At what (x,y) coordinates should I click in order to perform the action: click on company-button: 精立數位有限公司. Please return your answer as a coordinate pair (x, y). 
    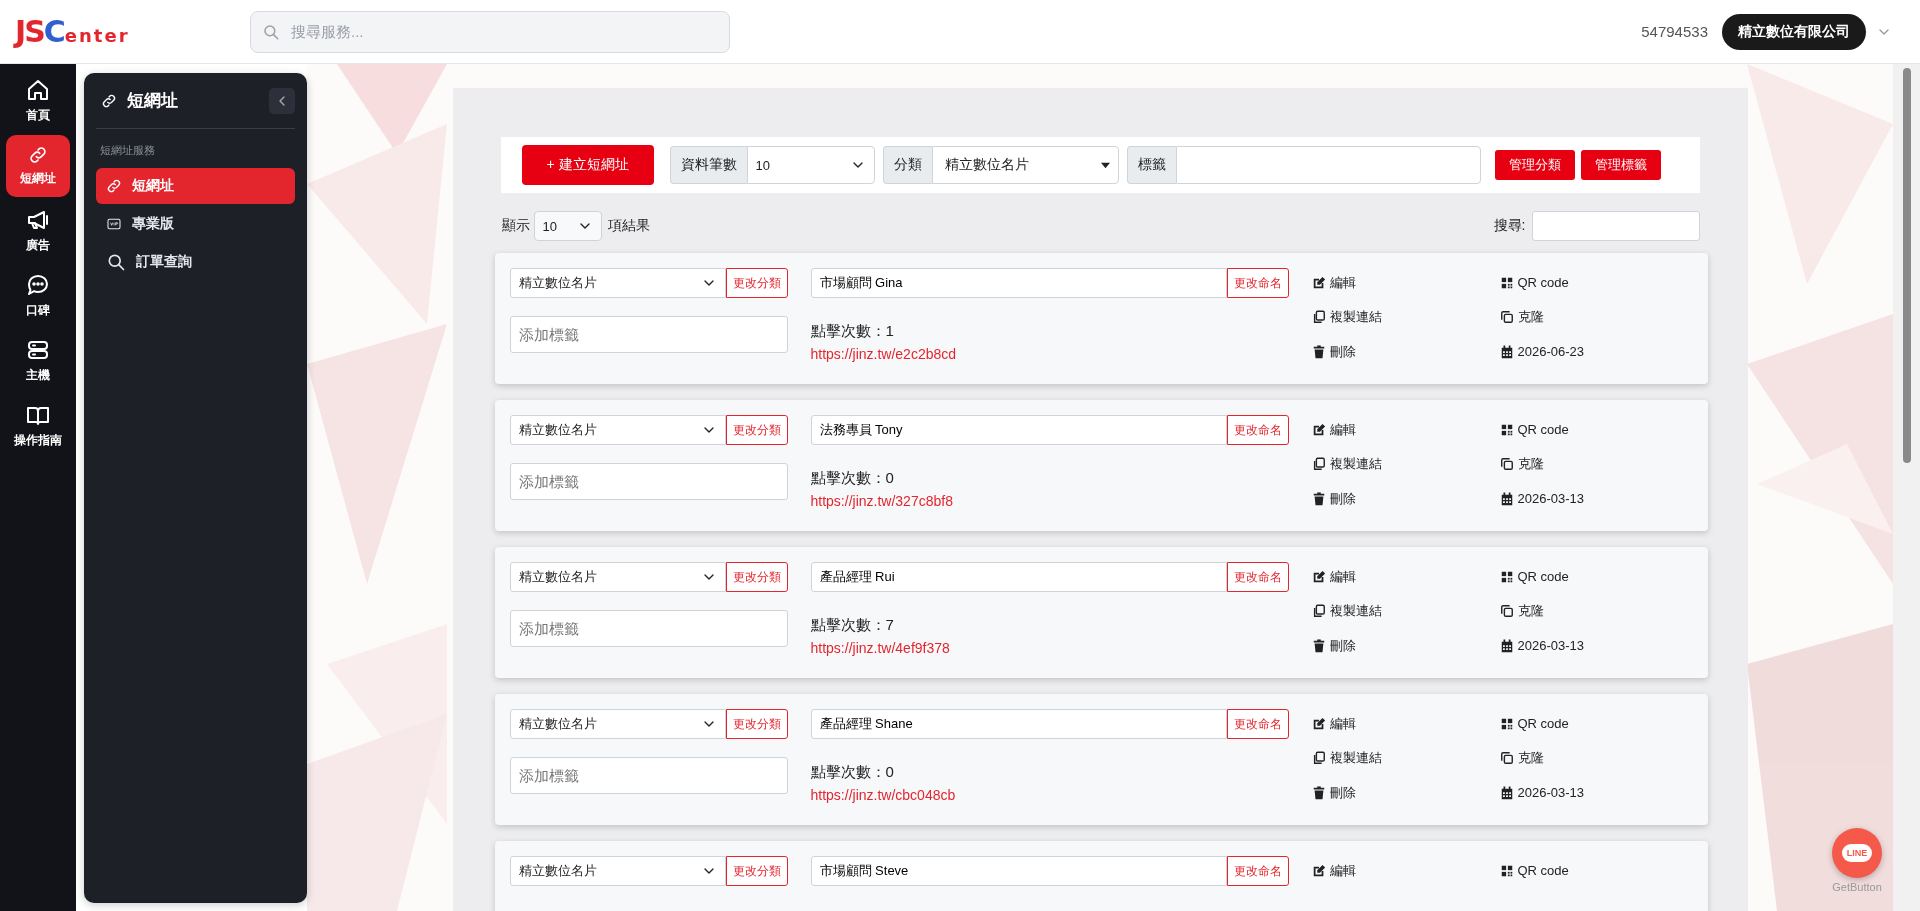
    Looking at the image, I should click on (1794, 31).